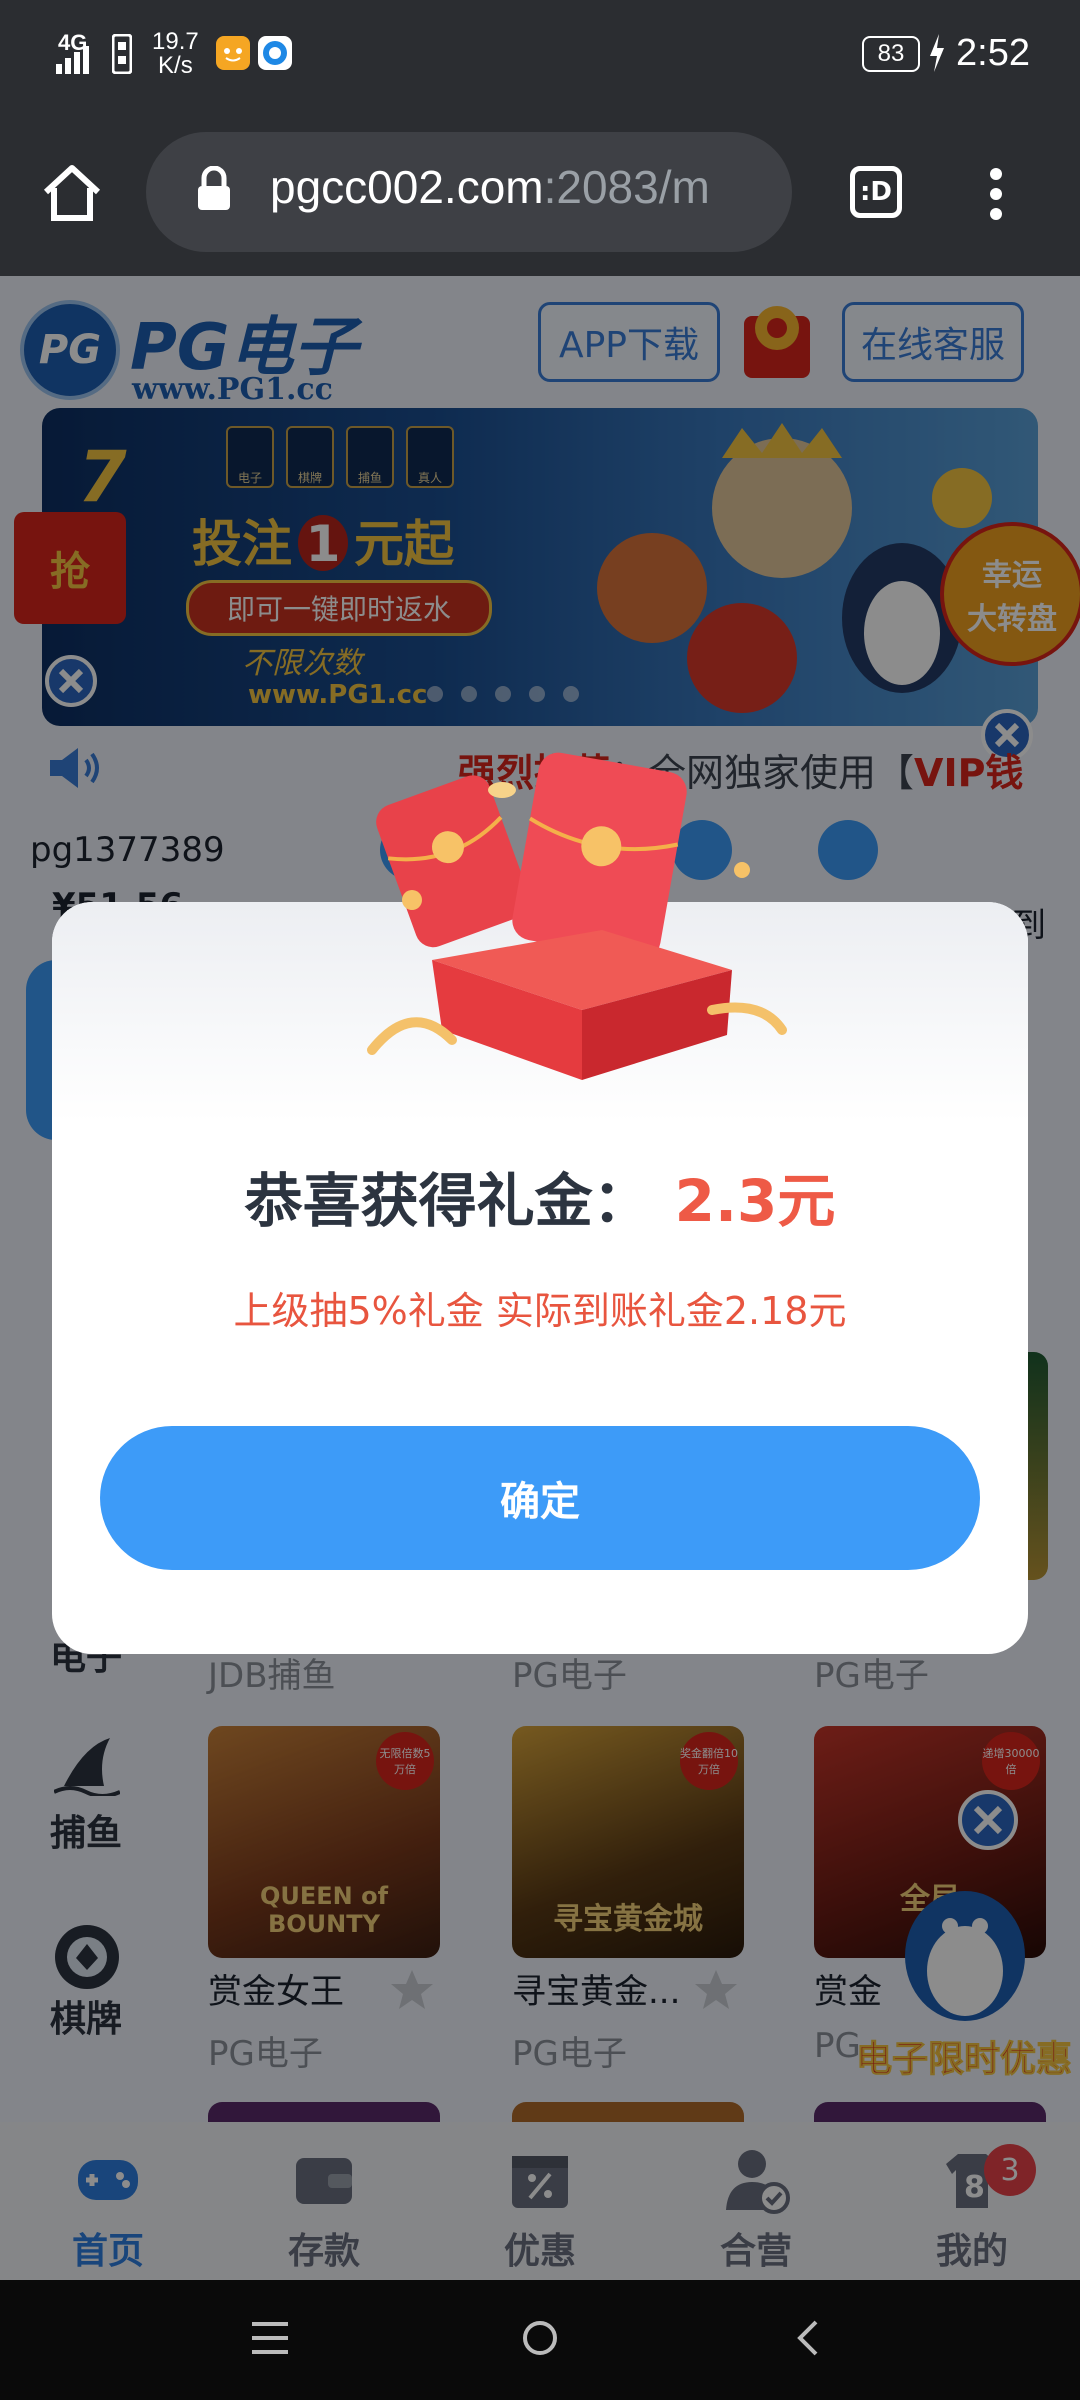 This screenshot has height=2400, width=1080. I want to click on modal-backdrop-tabs, so click(540, 2201).